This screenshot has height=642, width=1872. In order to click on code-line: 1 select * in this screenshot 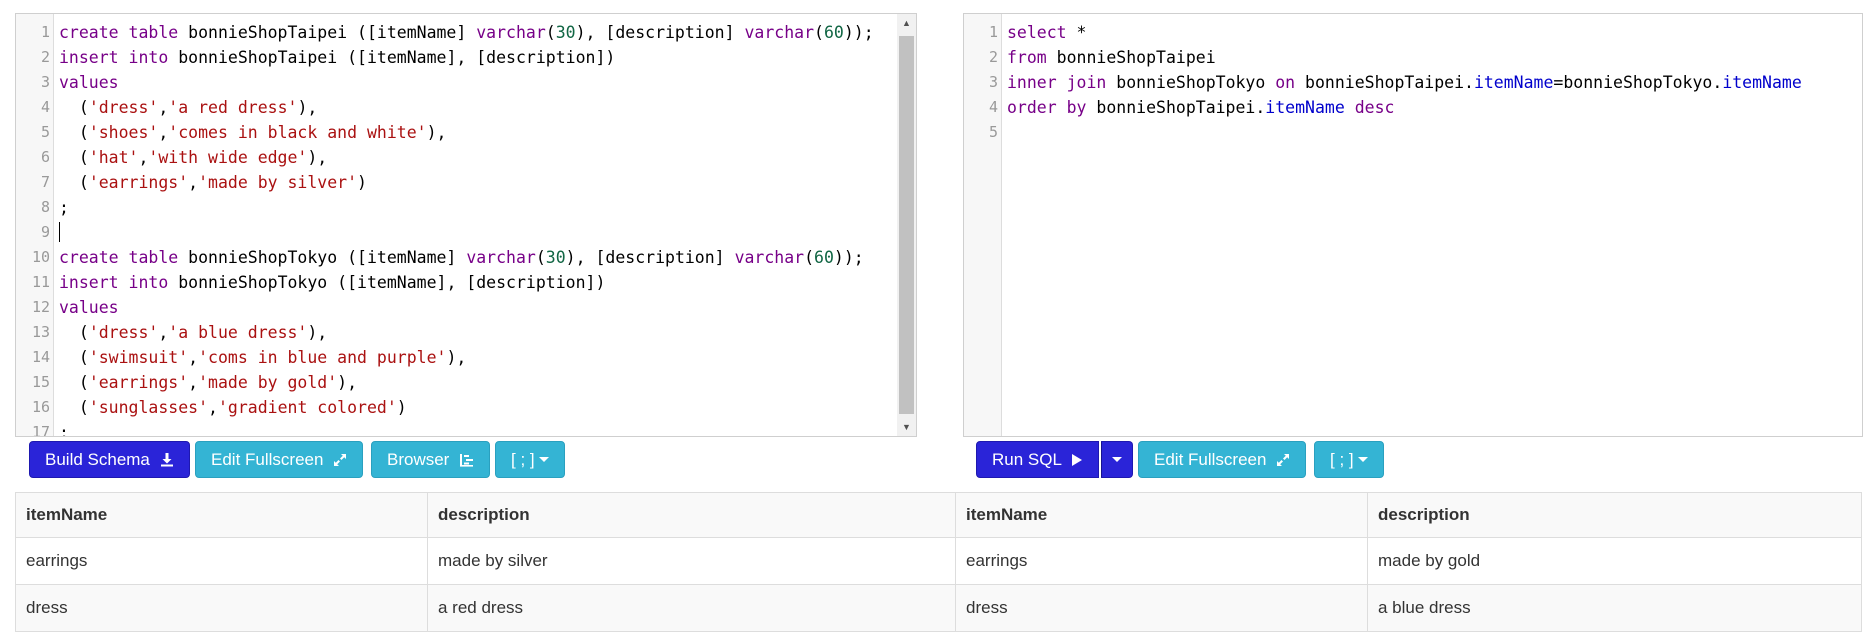, I will do `click(1413, 32)`.